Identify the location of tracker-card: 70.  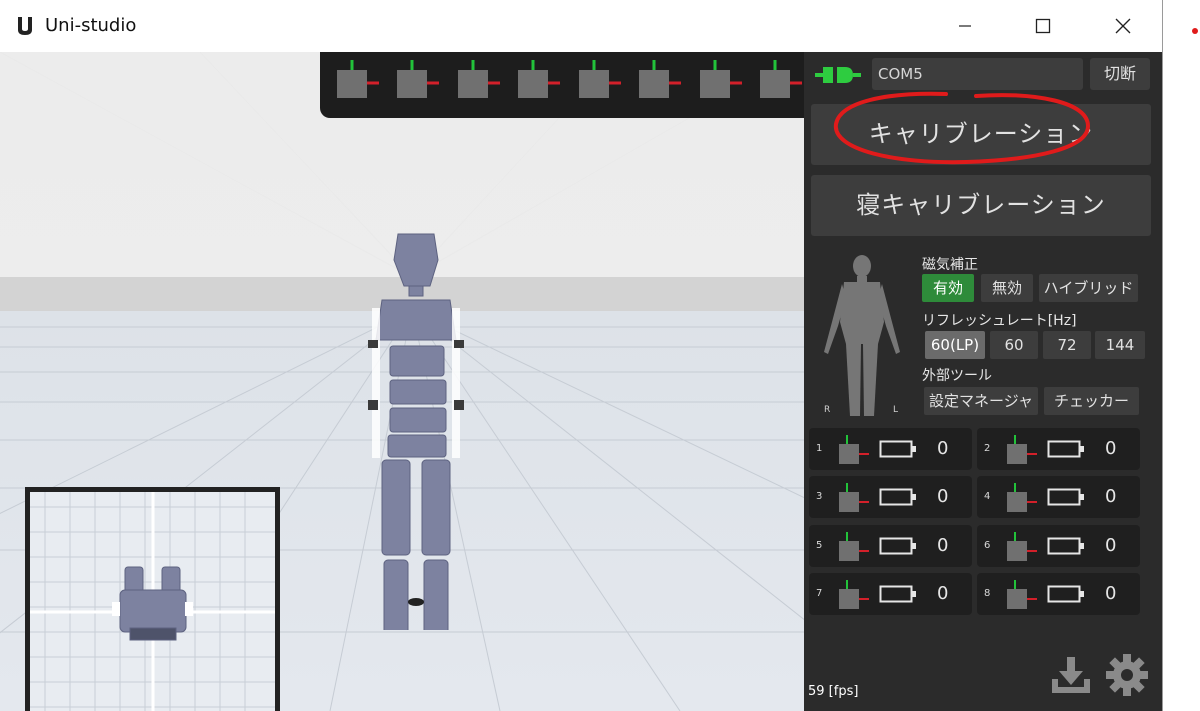
(890, 594).